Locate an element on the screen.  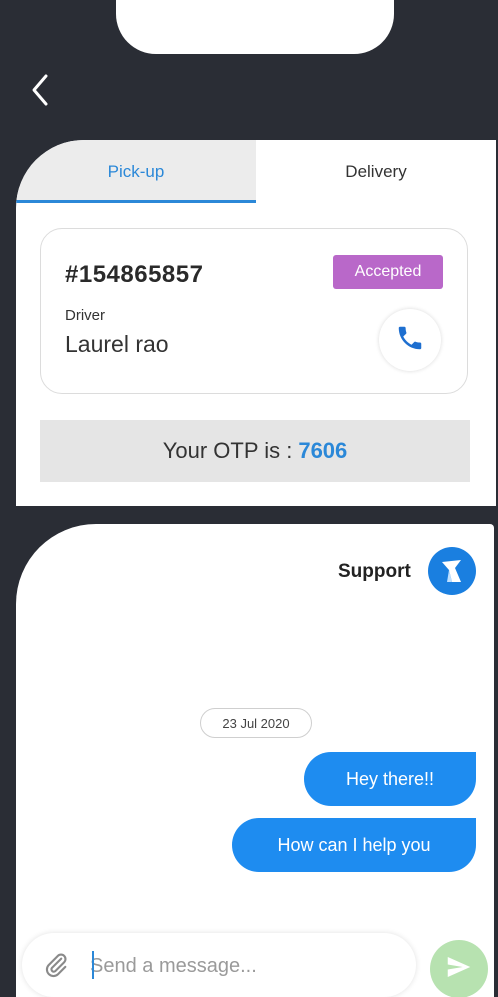
tab-delivery: Delivery is located at coordinates (376, 171).